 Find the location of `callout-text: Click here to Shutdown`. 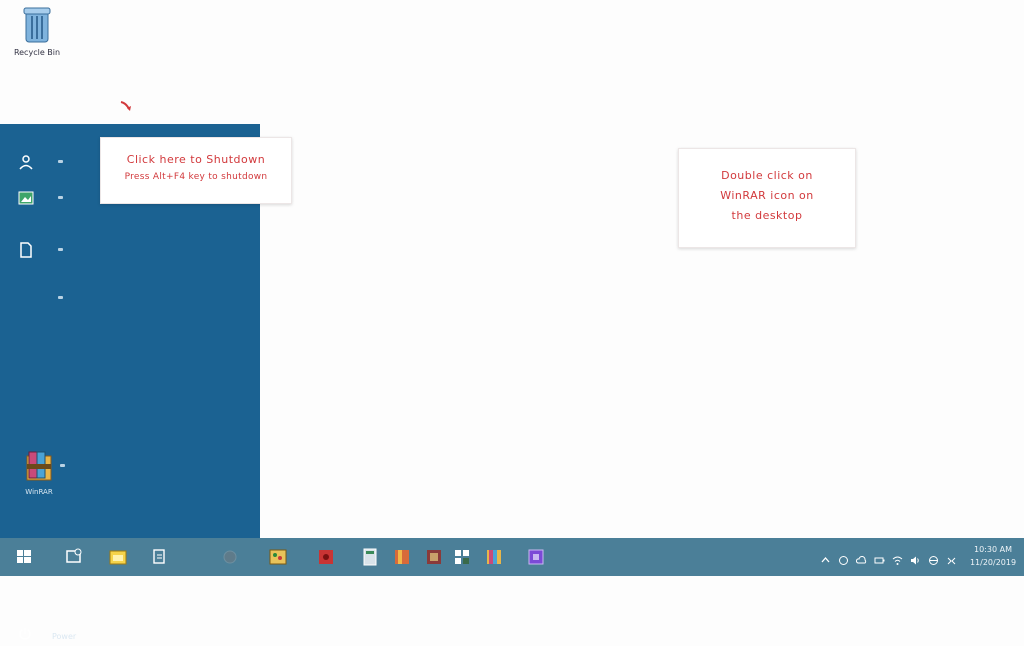

callout-text: Click here to Shutdown is located at coordinates (196, 159).